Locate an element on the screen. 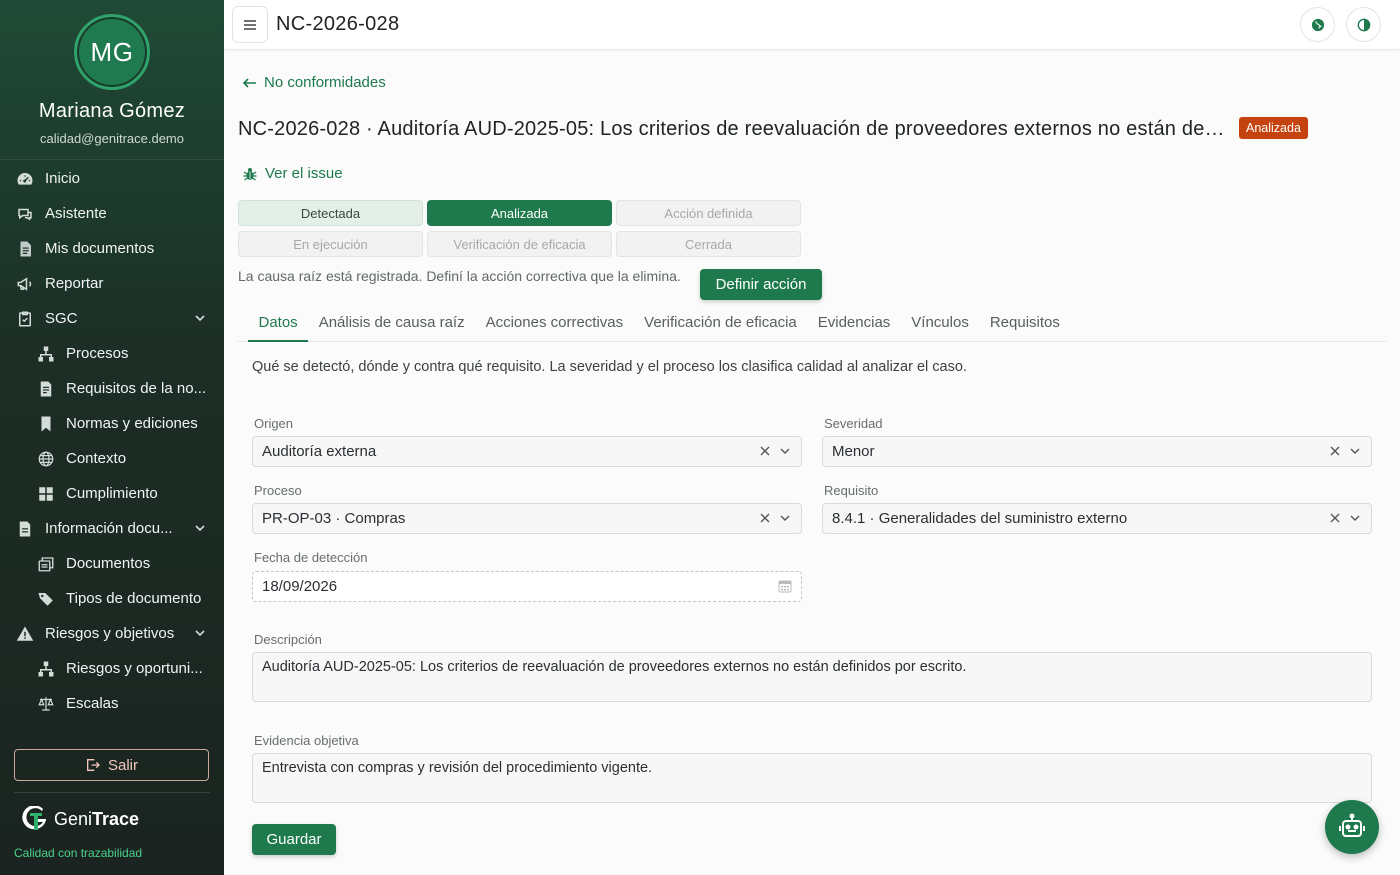  dashboard-icon is located at coordinates (25, 179).